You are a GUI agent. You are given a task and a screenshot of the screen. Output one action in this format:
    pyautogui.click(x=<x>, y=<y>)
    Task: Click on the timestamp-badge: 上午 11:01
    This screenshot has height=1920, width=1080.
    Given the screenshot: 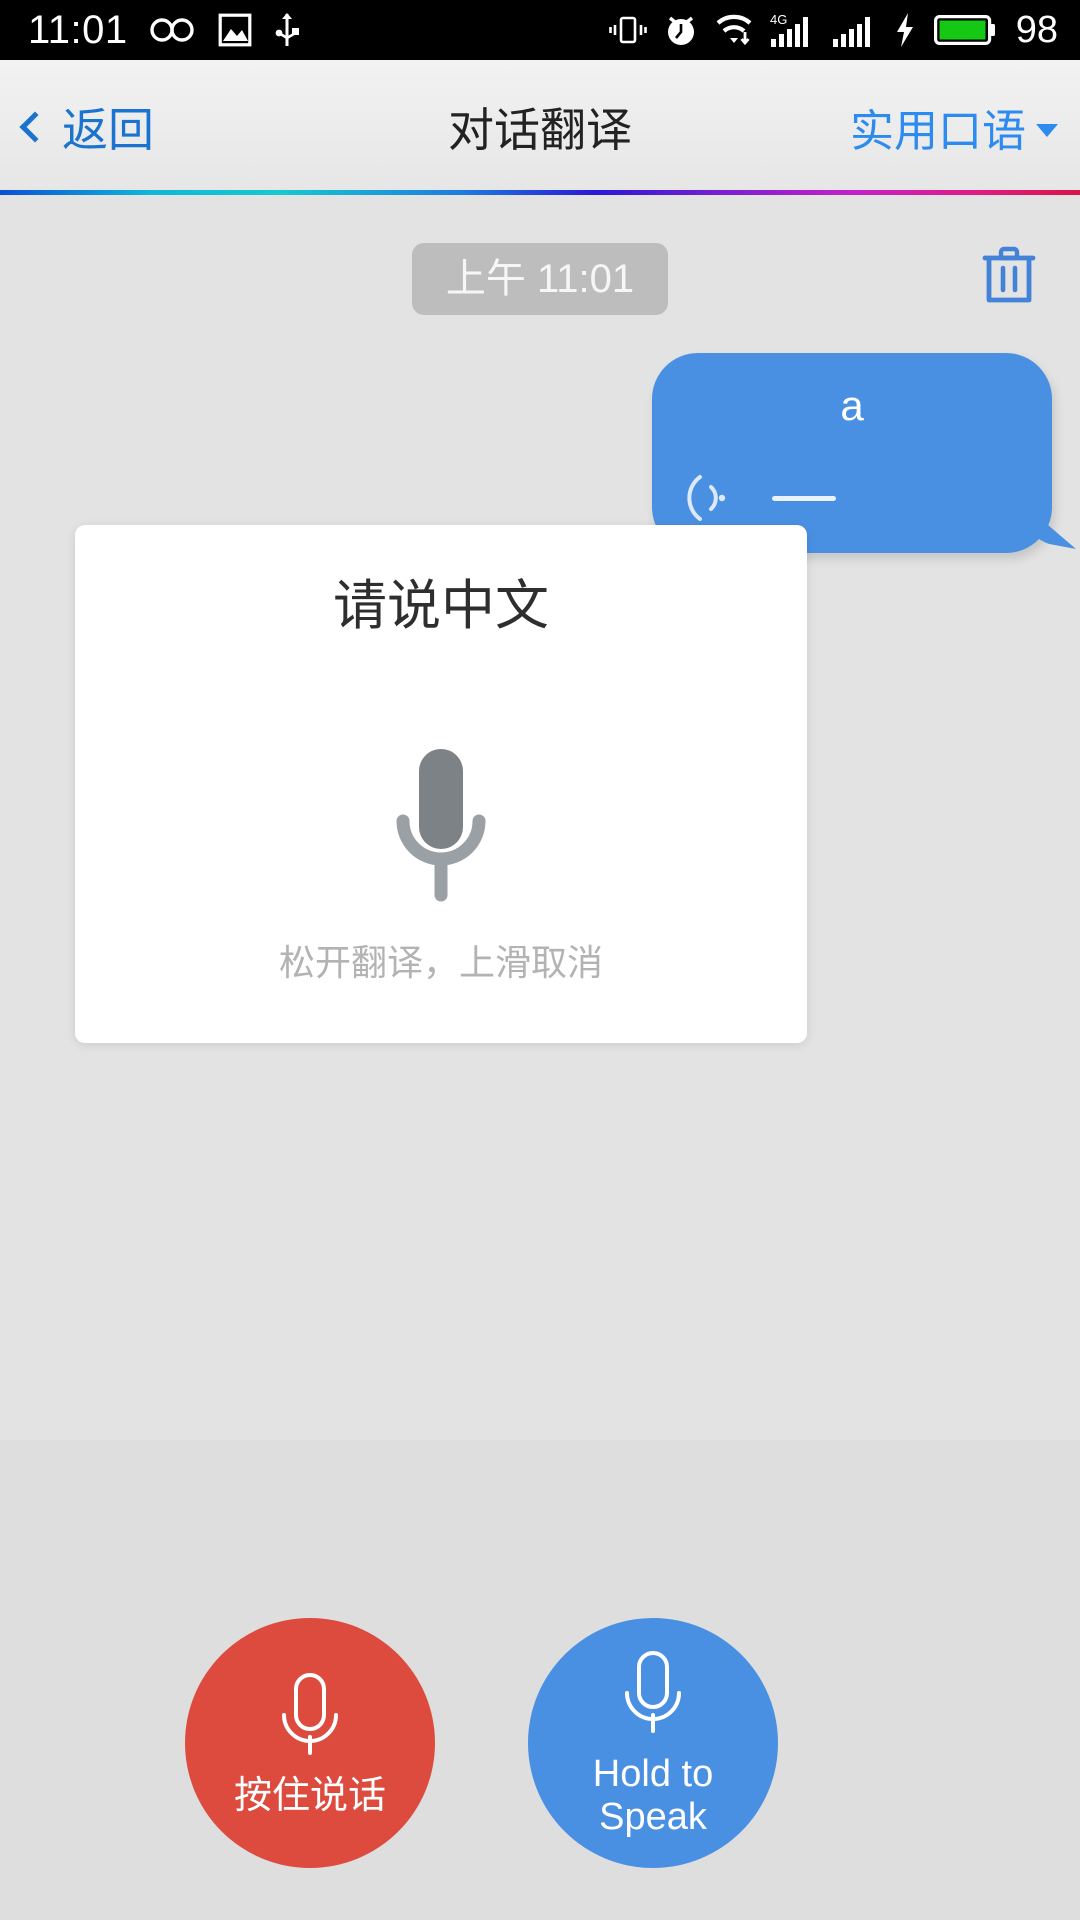 What is the action you would take?
    pyautogui.click(x=540, y=279)
    